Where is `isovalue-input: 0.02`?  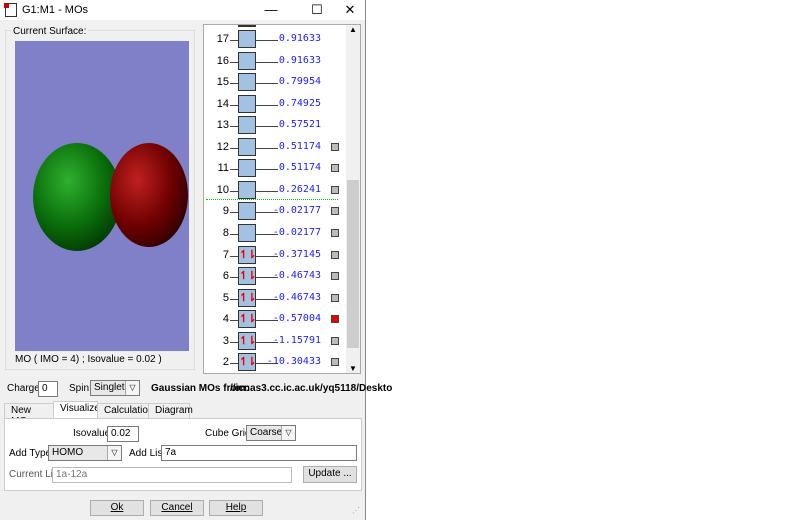 isovalue-input: 0.02 is located at coordinates (123, 434).